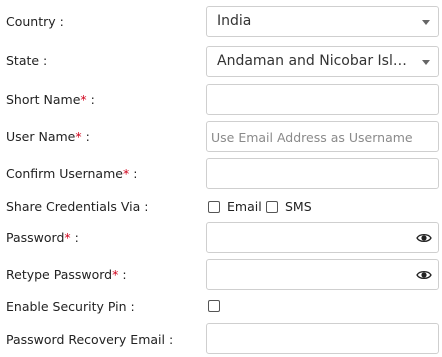 The width and height of the screenshot is (442, 357). Describe the element at coordinates (43, 99) in the screenshot. I see `short-name-label-text: Short Name` at that location.